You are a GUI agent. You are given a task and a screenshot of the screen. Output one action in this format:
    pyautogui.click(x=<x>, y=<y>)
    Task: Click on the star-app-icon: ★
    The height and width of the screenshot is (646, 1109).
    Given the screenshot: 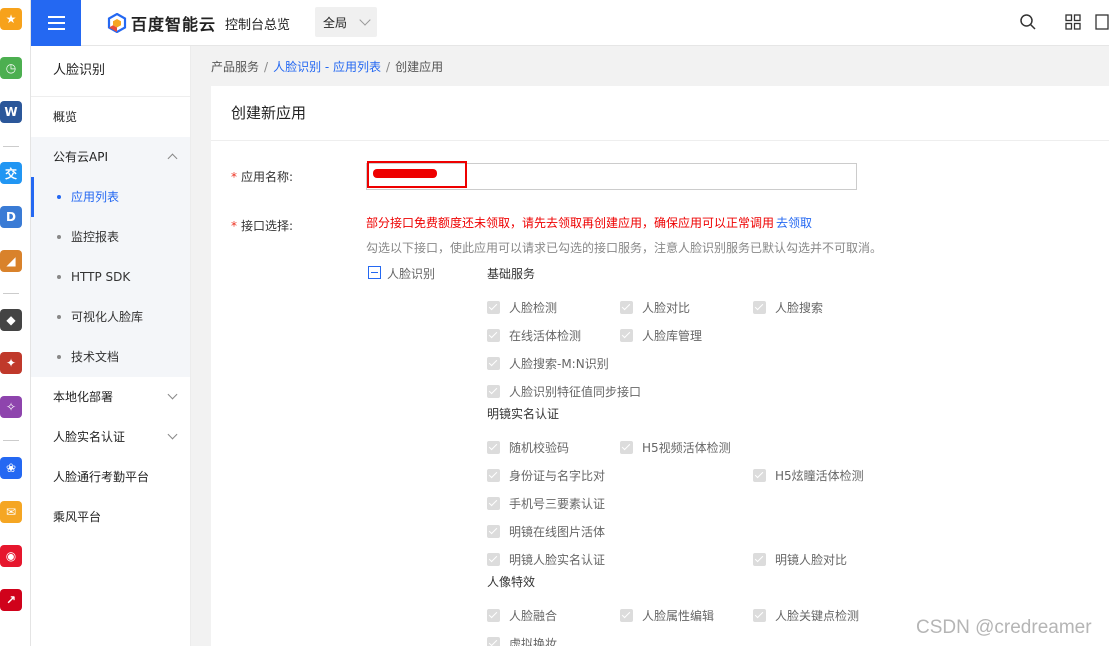 What is the action you would take?
    pyautogui.click(x=11, y=19)
    